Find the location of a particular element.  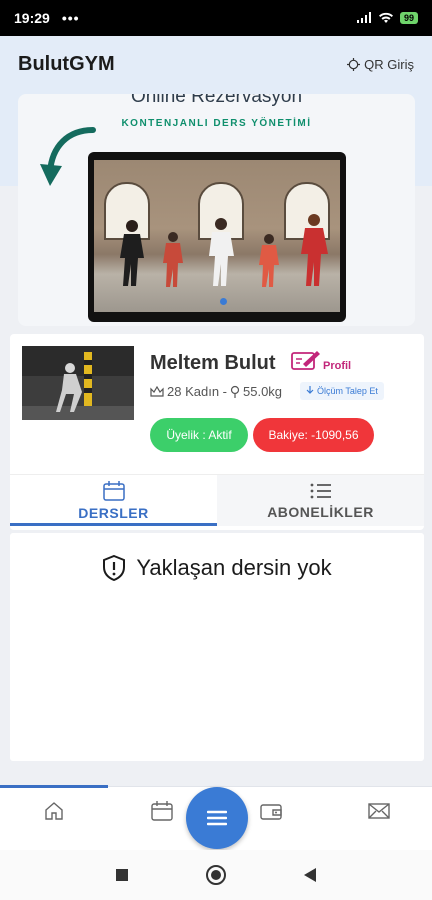

qr-login-button: QR Giriş is located at coordinates (380, 64).